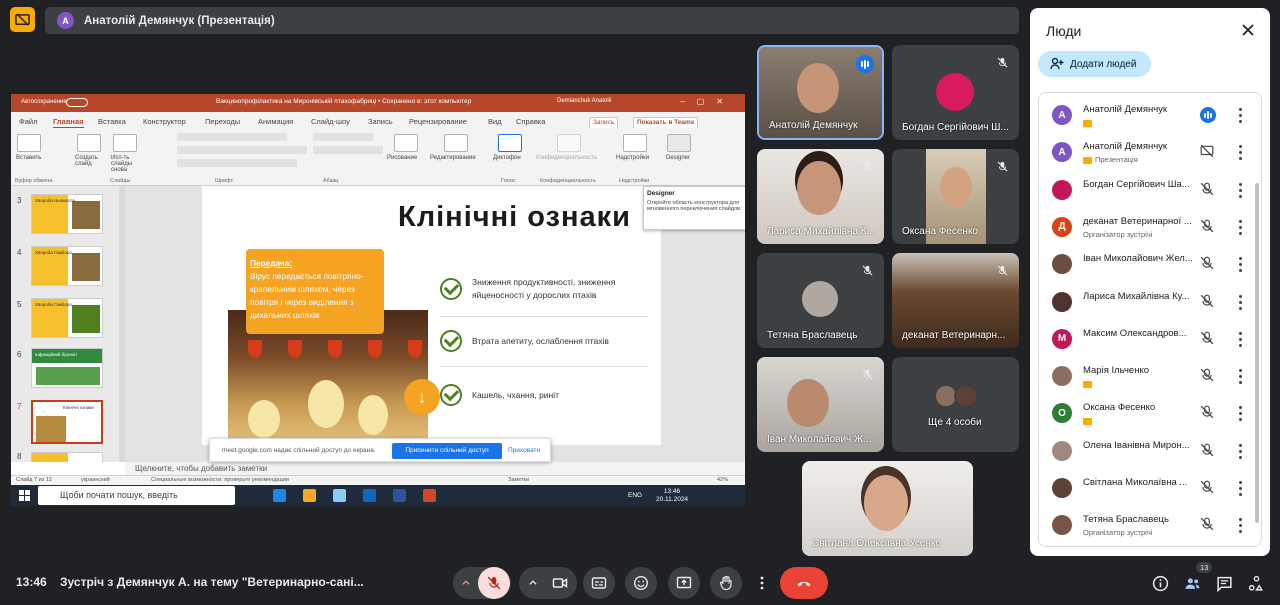  I want to click on taskbar-search: Щоби почати пошук, введіть, so click(136, 495).